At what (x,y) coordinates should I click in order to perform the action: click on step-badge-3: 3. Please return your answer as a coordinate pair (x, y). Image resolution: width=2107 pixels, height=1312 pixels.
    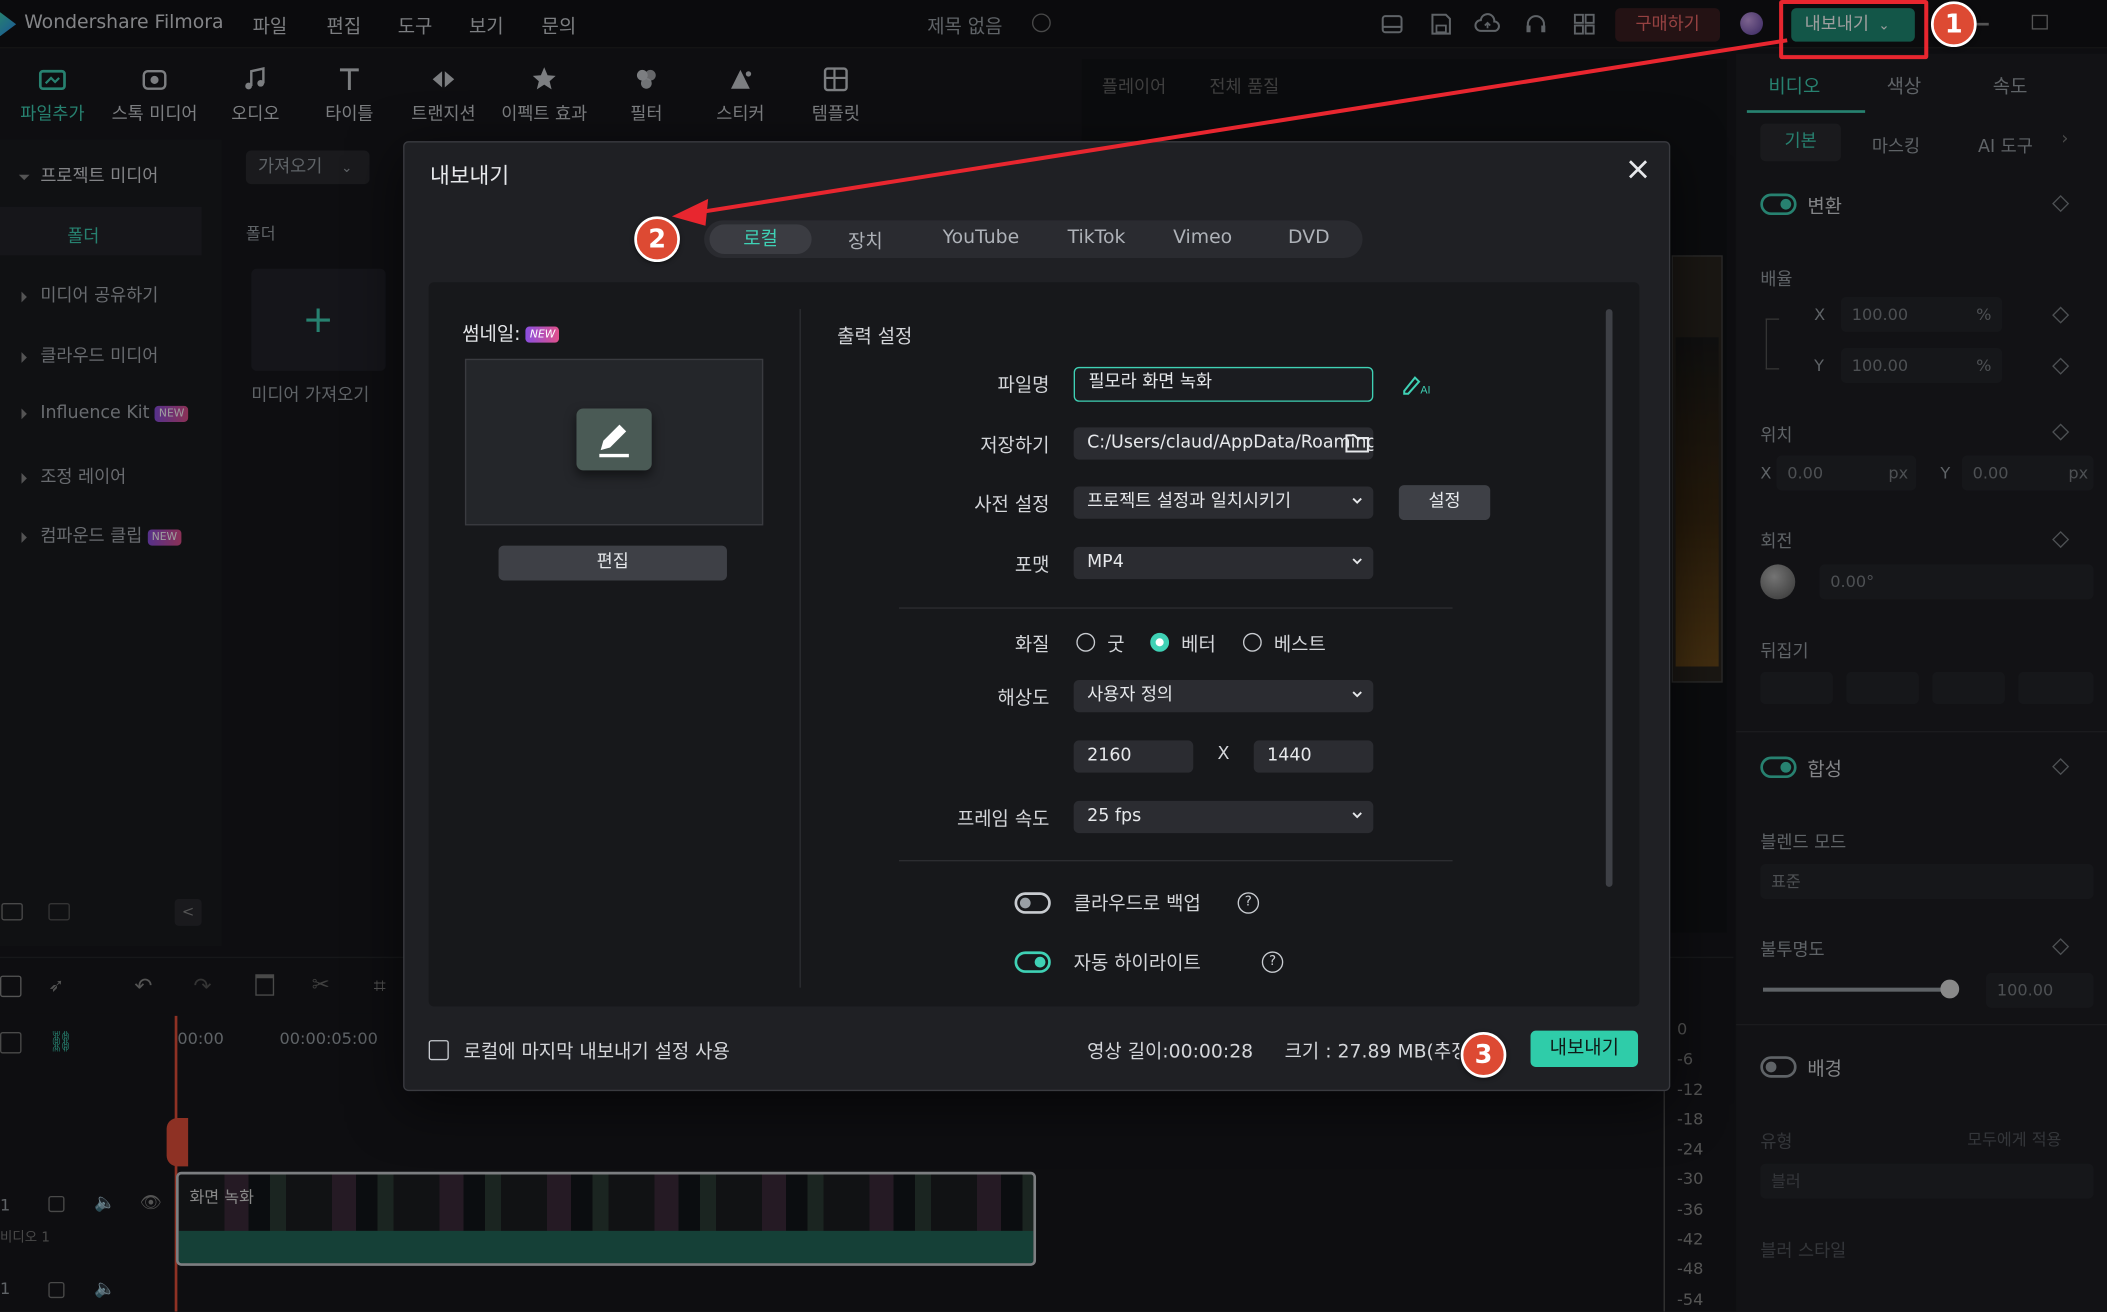
    Looking at the image, I should click on (1483, 1055).